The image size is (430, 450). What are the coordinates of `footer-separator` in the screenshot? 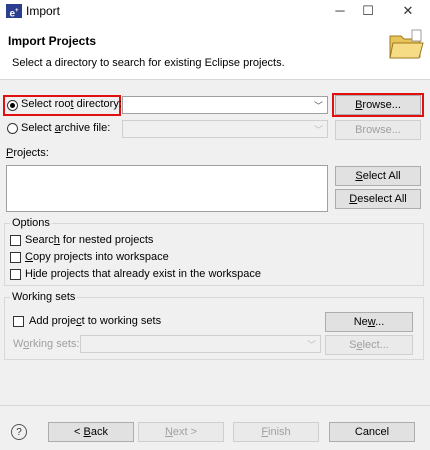 It's located at (215, 405).